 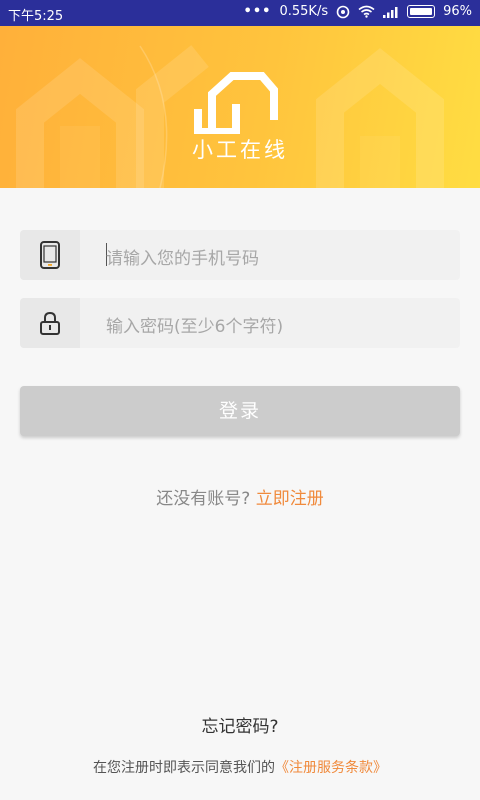 What do you see at coordinates (240, 13) in the screenshot?
I see `status-bar: 下午5:25 ••• 0.55K/s 96%` at bounding box center [240, 13].